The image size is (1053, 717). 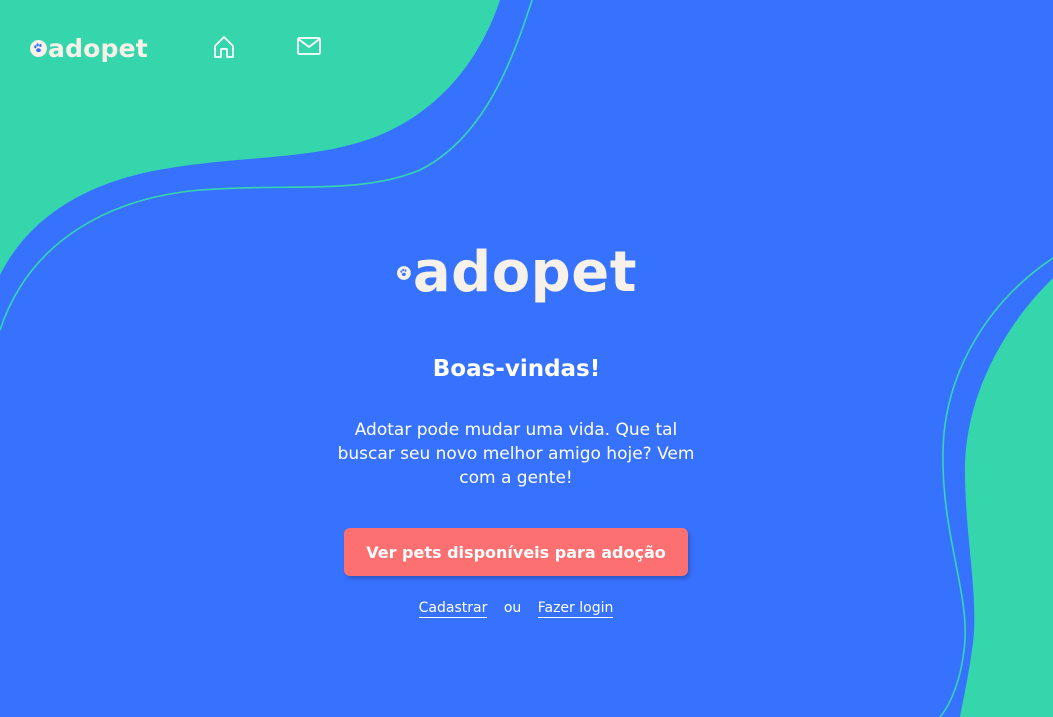 What do you see at coordinates (512, 608) in the screenshot?
I see `or-separator: ou` at bounding box center [512, 608].